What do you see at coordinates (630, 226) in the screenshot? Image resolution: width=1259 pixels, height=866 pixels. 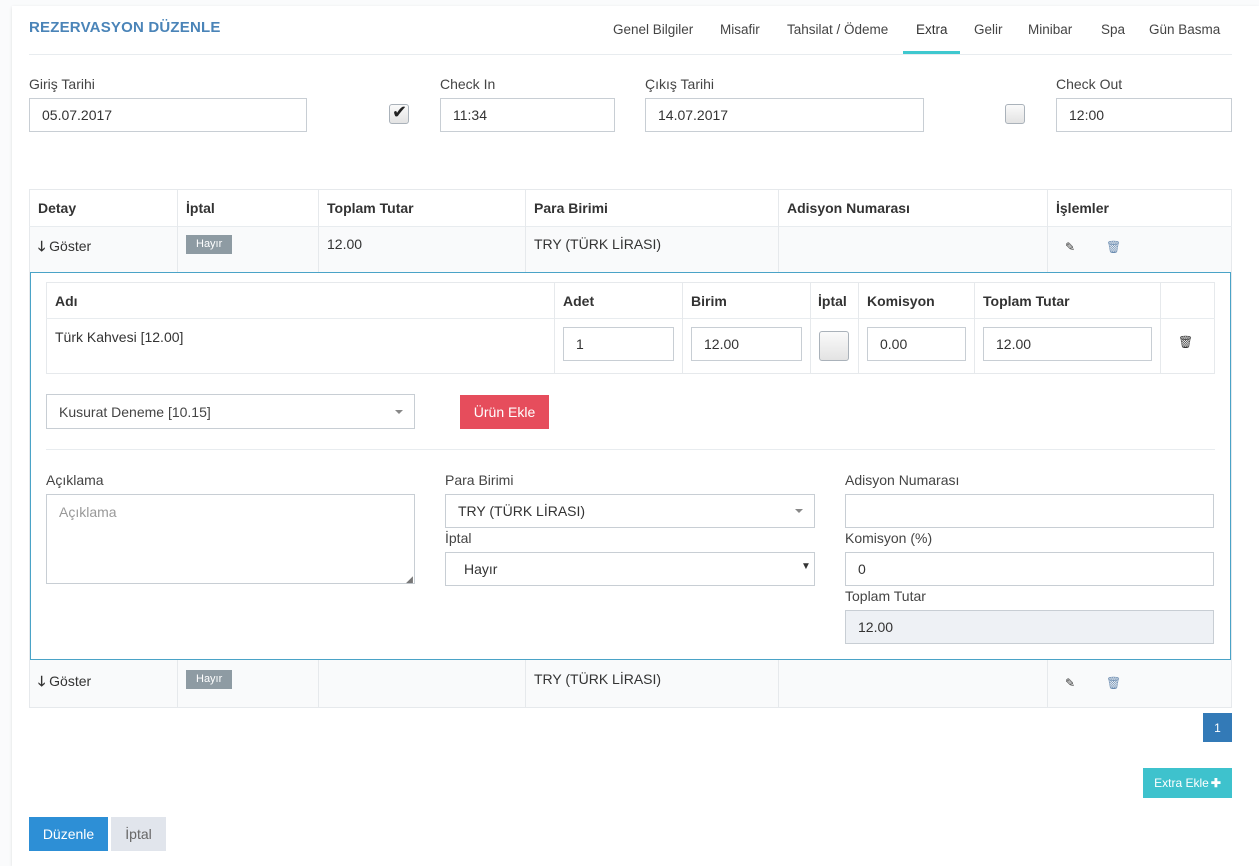 I see `table-header-divider` at bounding box center [630, 226].